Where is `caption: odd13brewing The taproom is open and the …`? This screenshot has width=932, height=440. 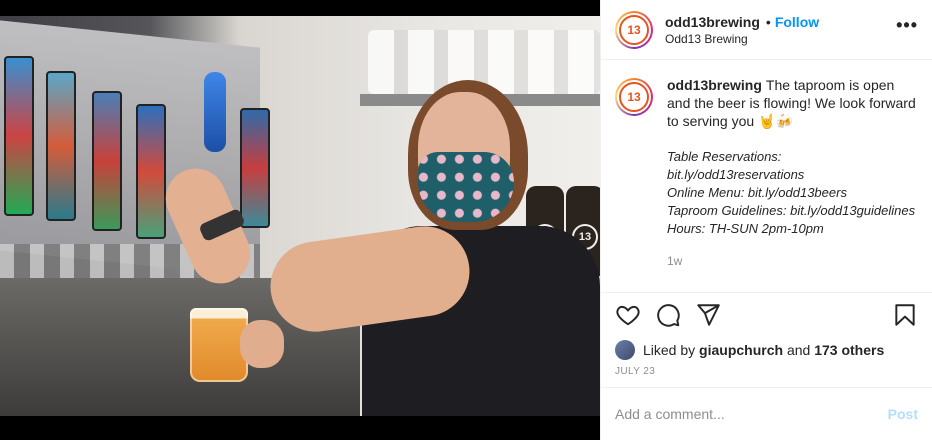 caption: odd13brewing The taproom is open and the … is located at coordinates (792, 184).